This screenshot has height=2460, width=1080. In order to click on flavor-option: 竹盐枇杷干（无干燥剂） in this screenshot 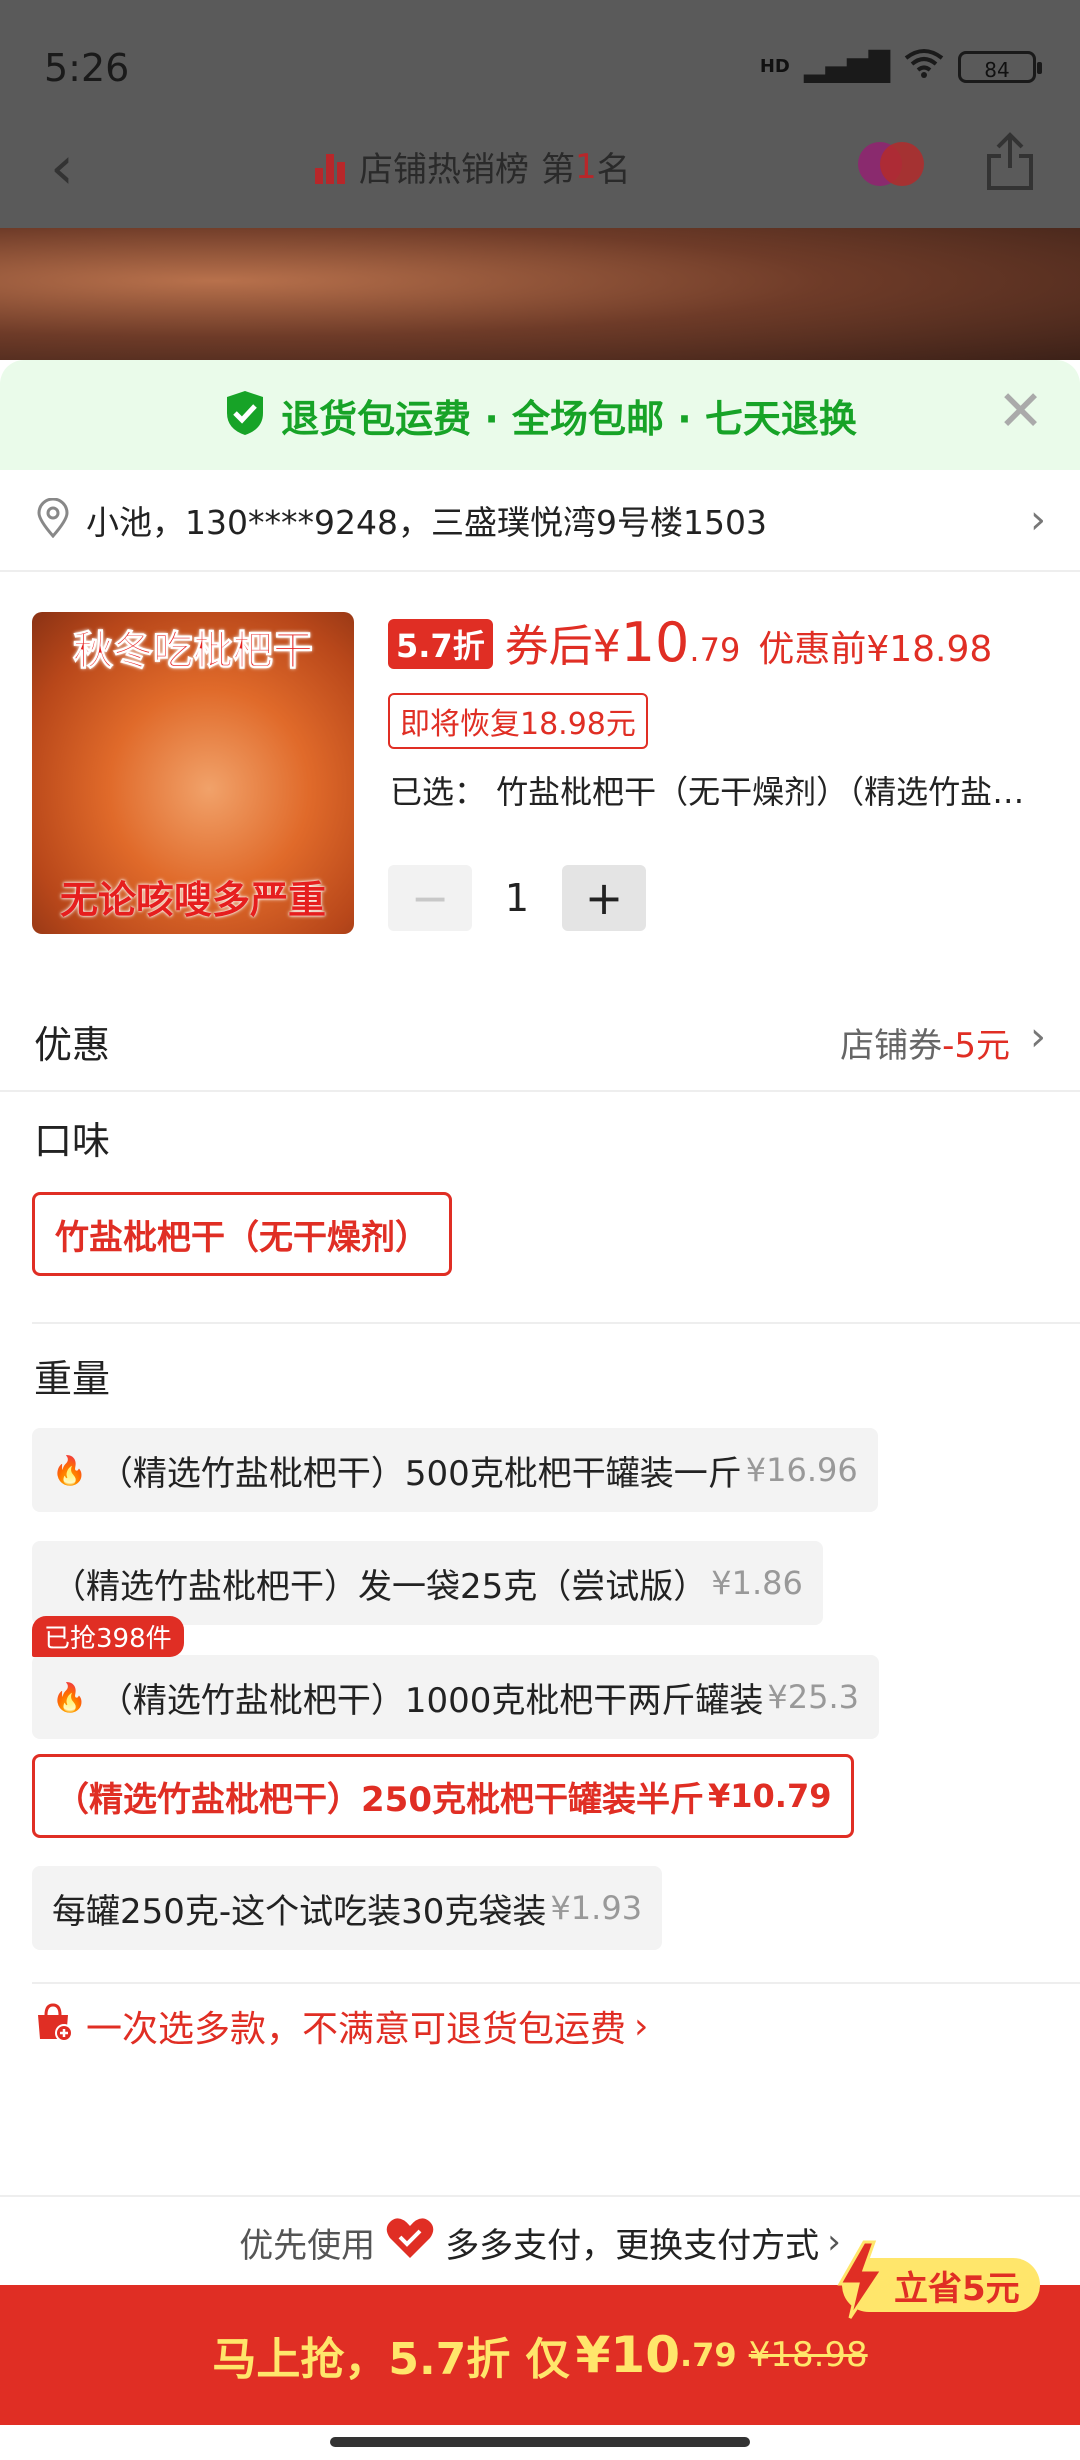, I will do `click(242, 1234)`.